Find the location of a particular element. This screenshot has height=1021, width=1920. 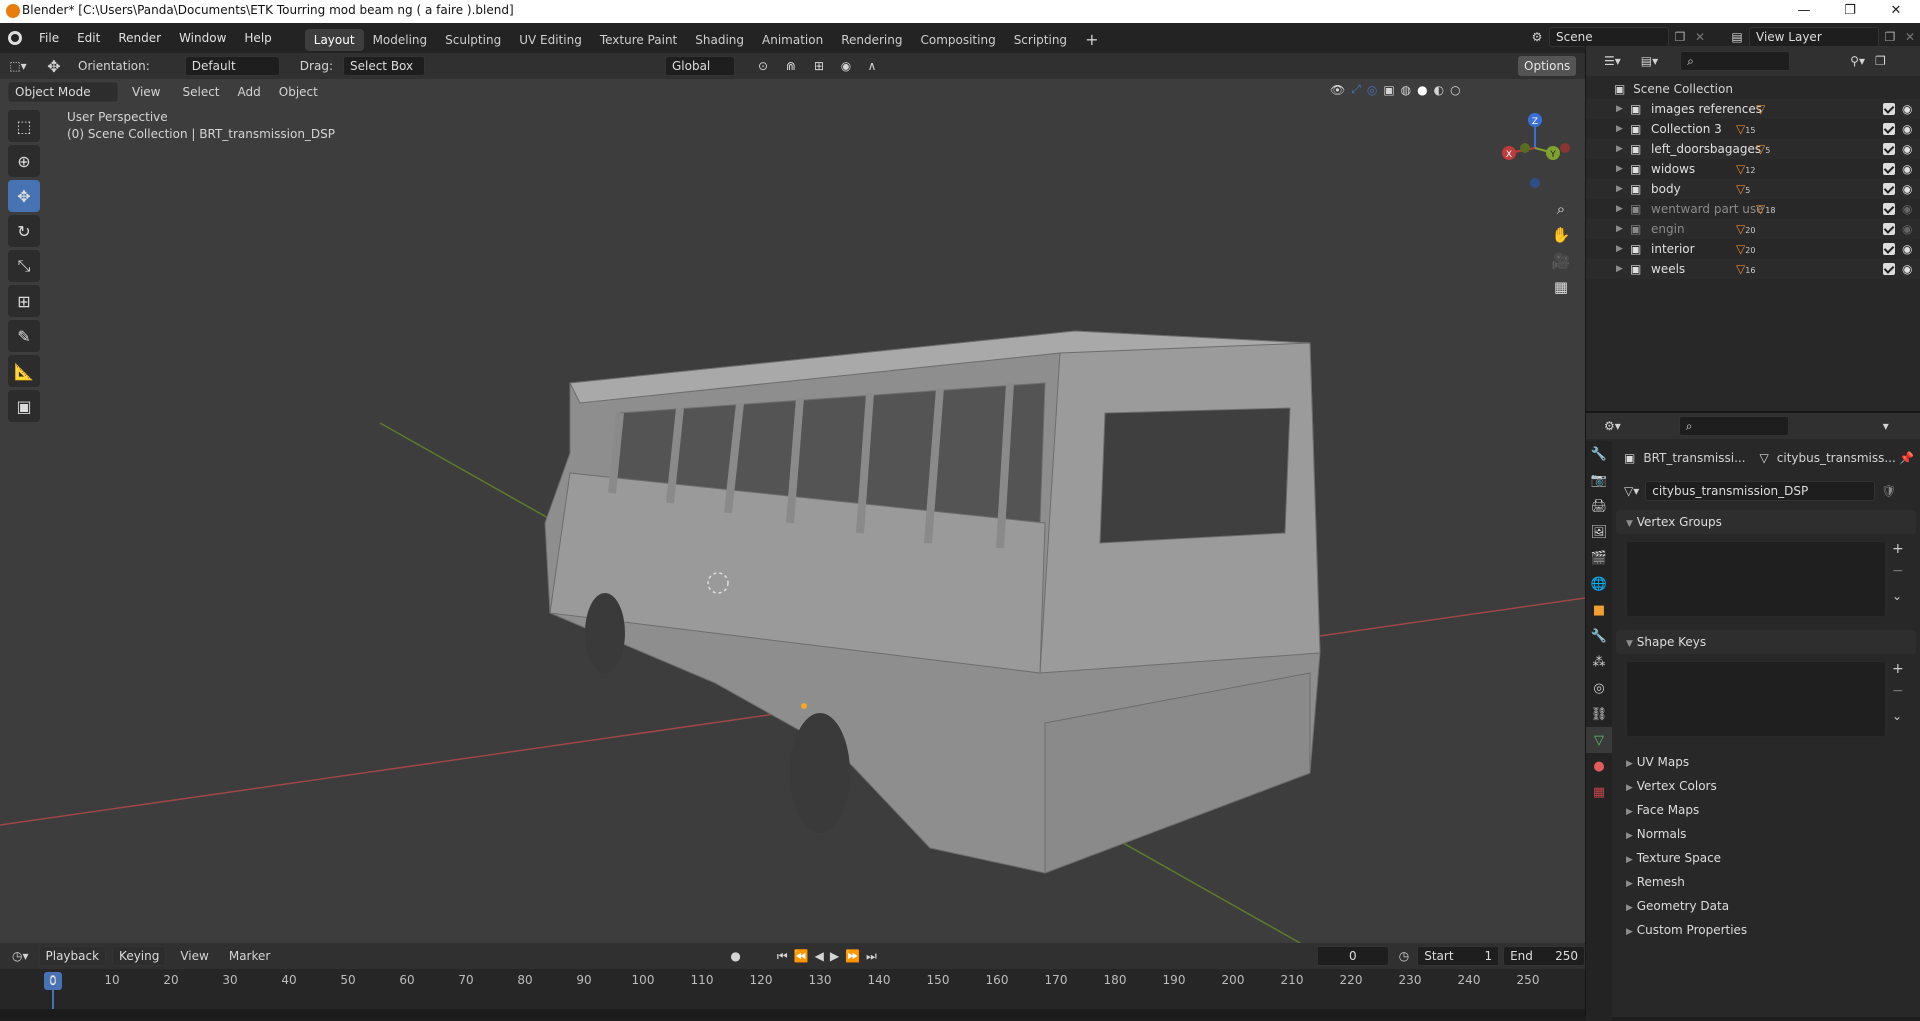

view-layer-tab-icon: 🖼 is located at coordinates (1599, 532).